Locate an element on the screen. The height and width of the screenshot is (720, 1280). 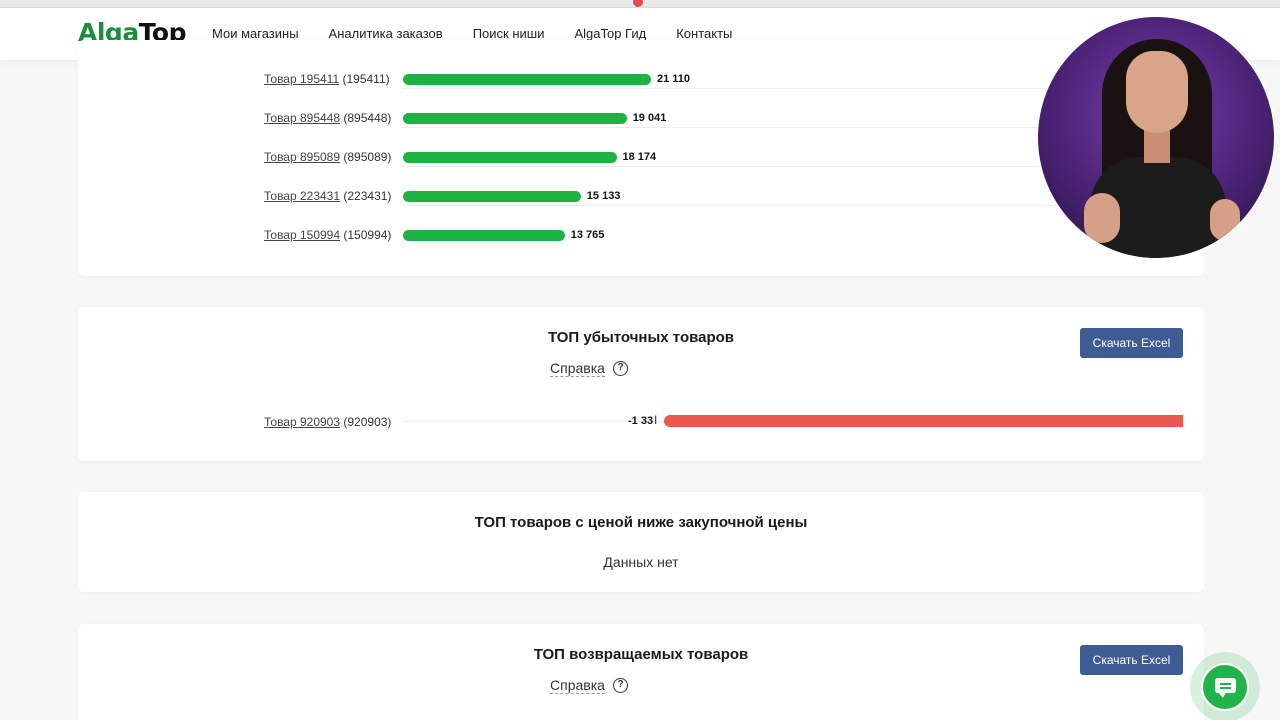
product-link: Товар 195411 is located at coordinates (301, 79).